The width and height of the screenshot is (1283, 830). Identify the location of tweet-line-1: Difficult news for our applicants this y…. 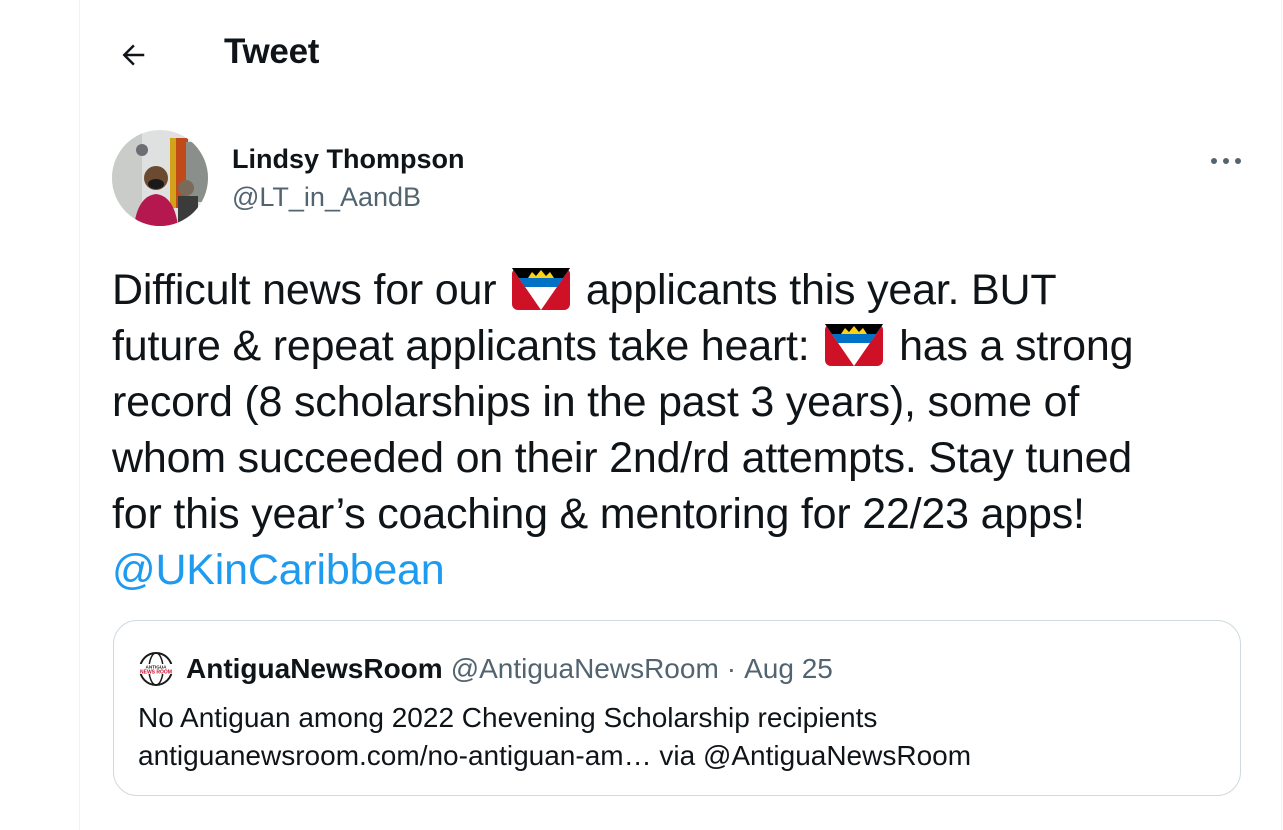
(687, 290).